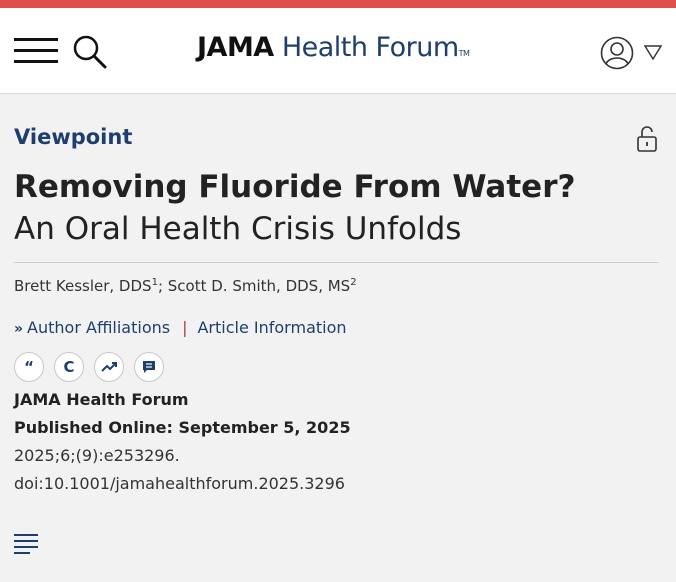 The width and height of the screenshot is (676, 582). What do you see at coordinates (647, 139) in the screenshot?
I see `unlocked-lock-icon` at bounding box center [647, 139].